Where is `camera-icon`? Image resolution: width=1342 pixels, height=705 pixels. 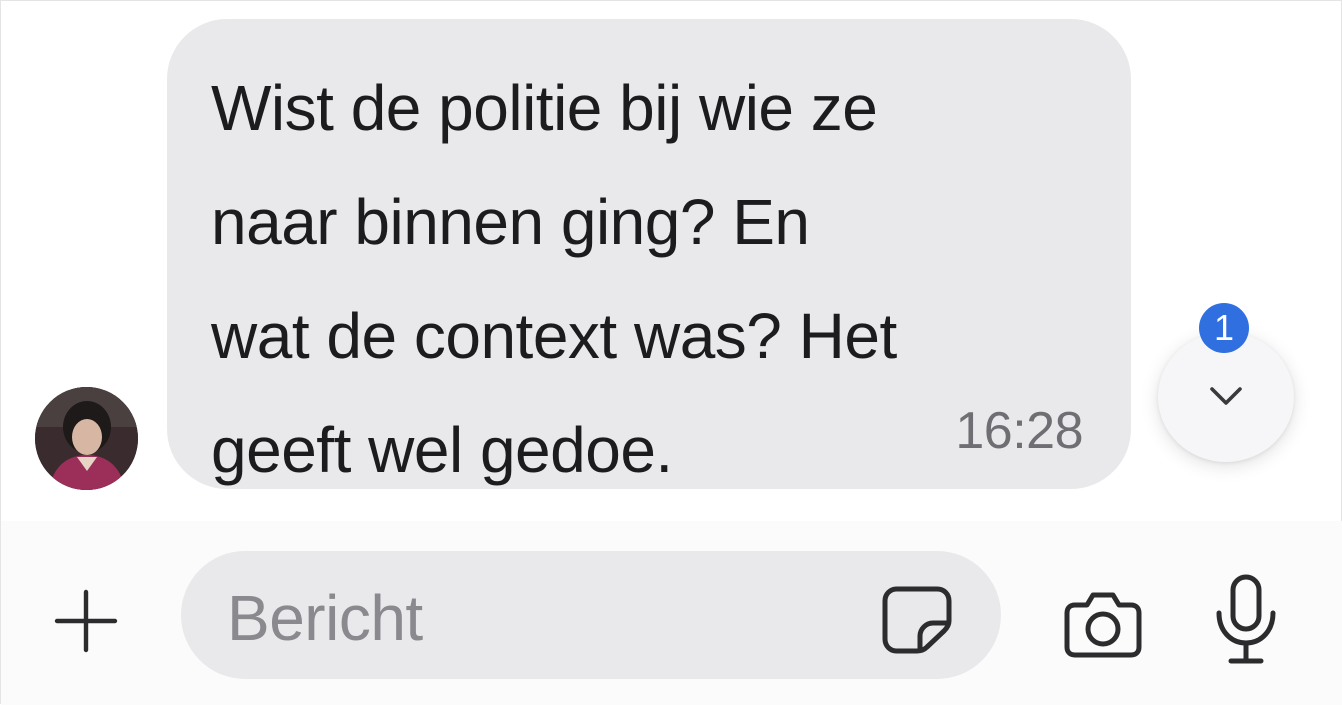
camera-icon is located at coordinates (1103, 625).